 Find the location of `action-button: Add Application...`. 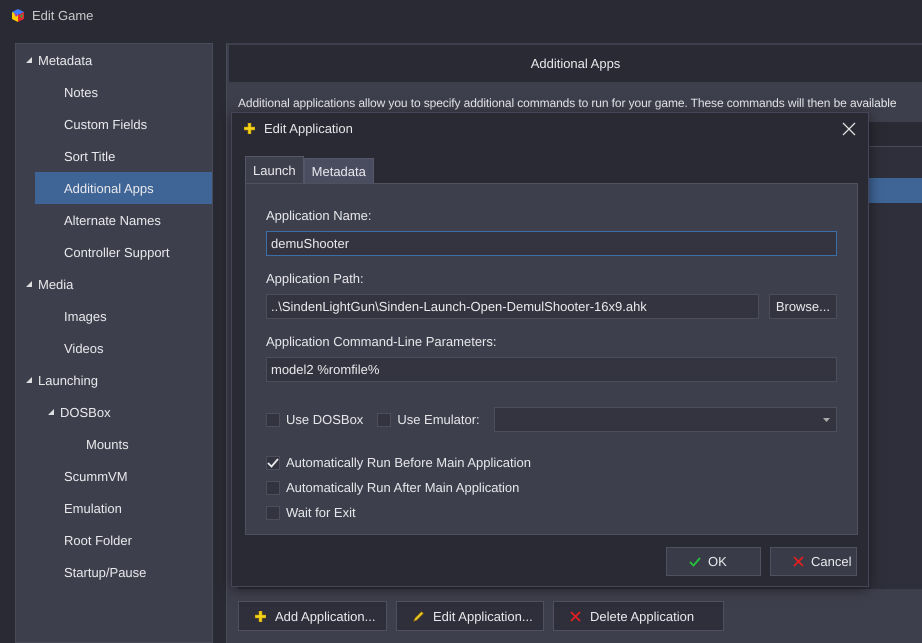

action-button: Add Application... is located at coordinates (312, 616).